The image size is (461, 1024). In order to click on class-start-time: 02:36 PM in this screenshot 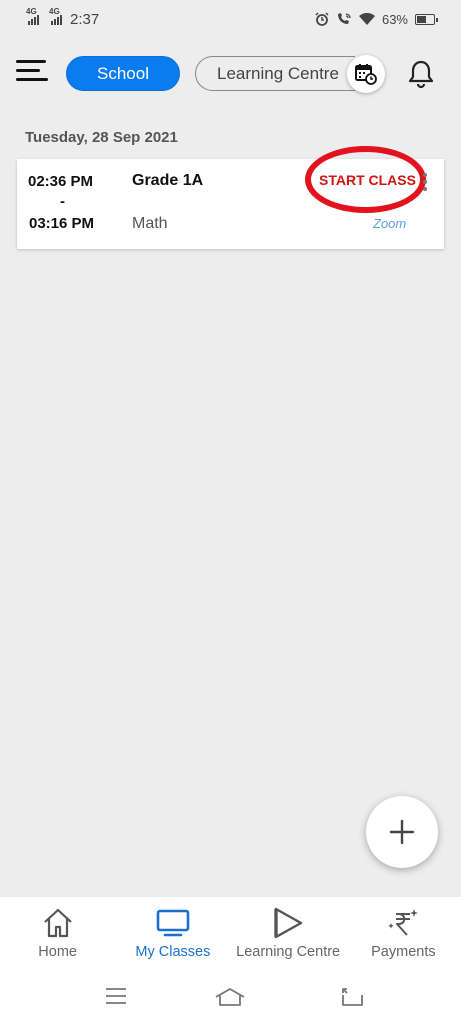, I will do `click(61, 181)`.